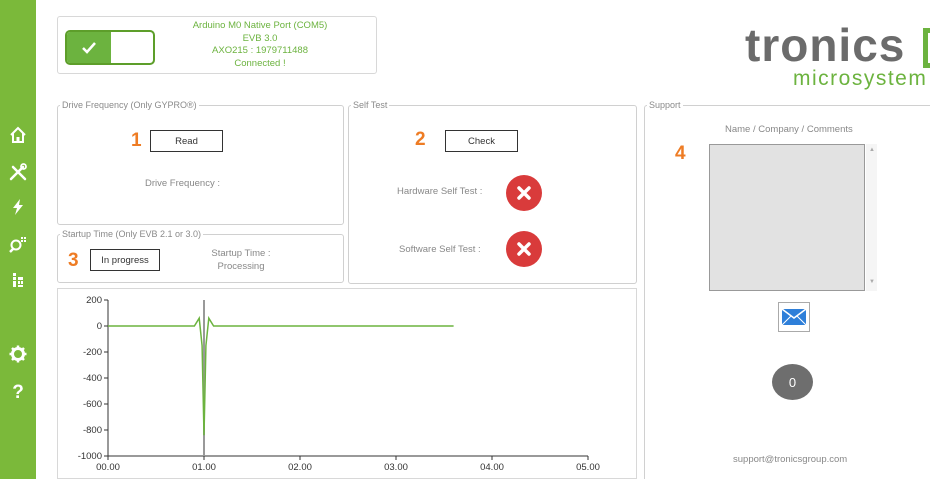 The width and height of the screenshot is (930, 479). Describe the element at coordinates (18, 172) in the screenshot. I see `tools-icon` at that location.